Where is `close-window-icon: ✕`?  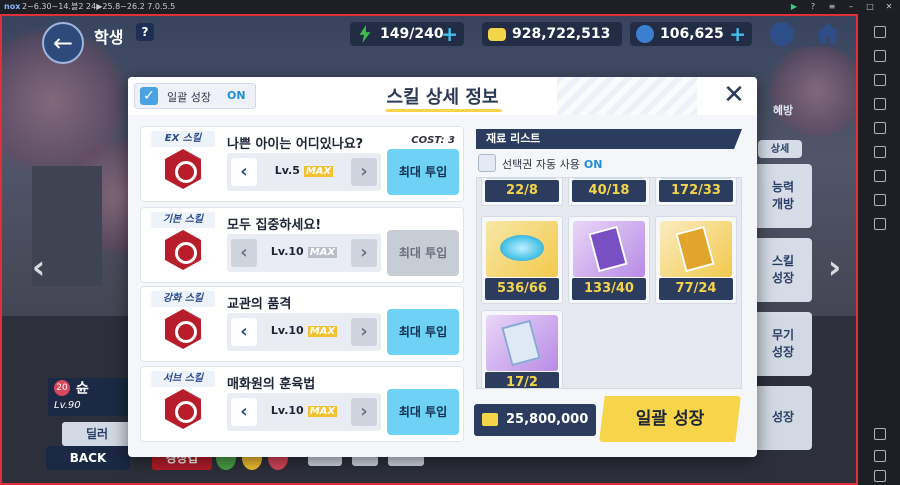 close-window-icon: ✕ is located at coordinates (889, 7).